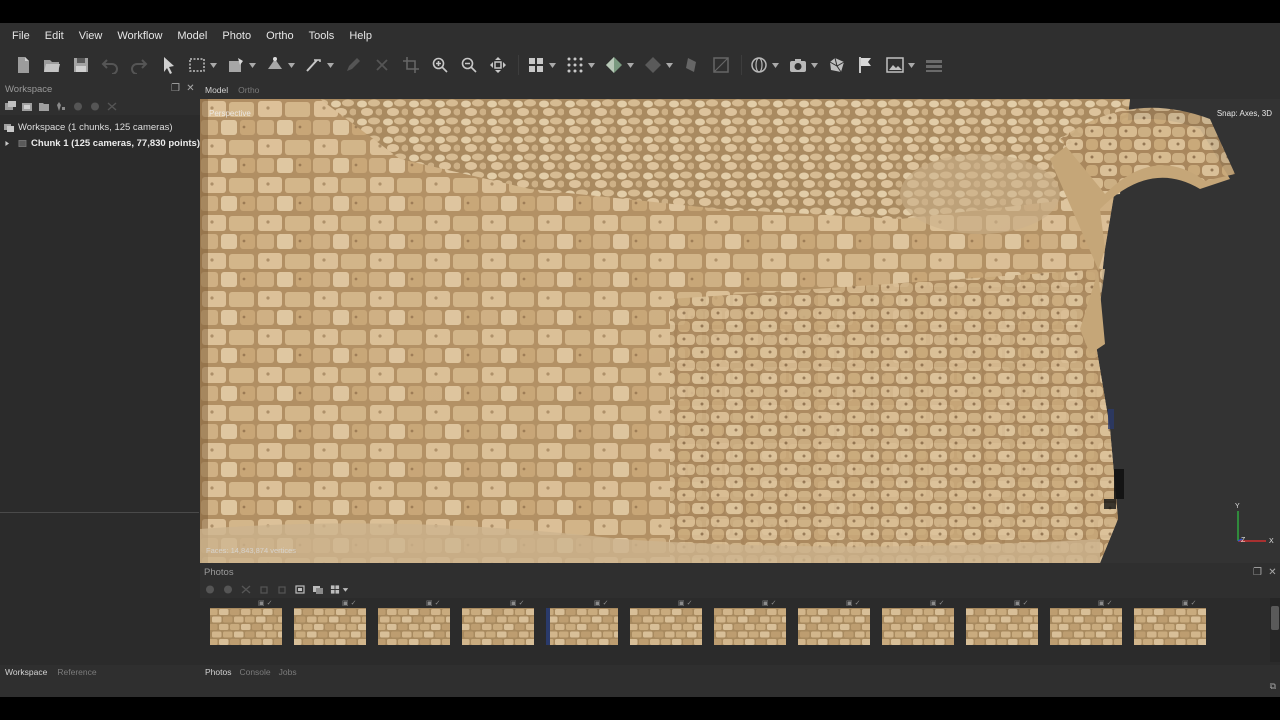 The width and height of the screenshot is (1280, 720). I want to click on show-tiled-icon, so click(653, 65).